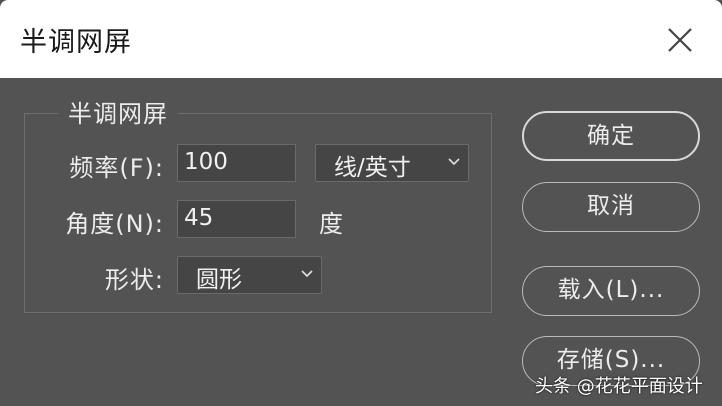 This screenshot has height=406, width=722. I want to click on frequency-unit-select: 线/英寸, so click(392, 163).